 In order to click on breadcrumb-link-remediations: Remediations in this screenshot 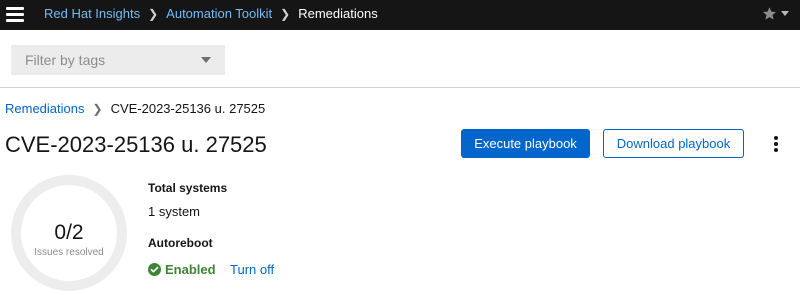, I will do `click(45, 108)`.